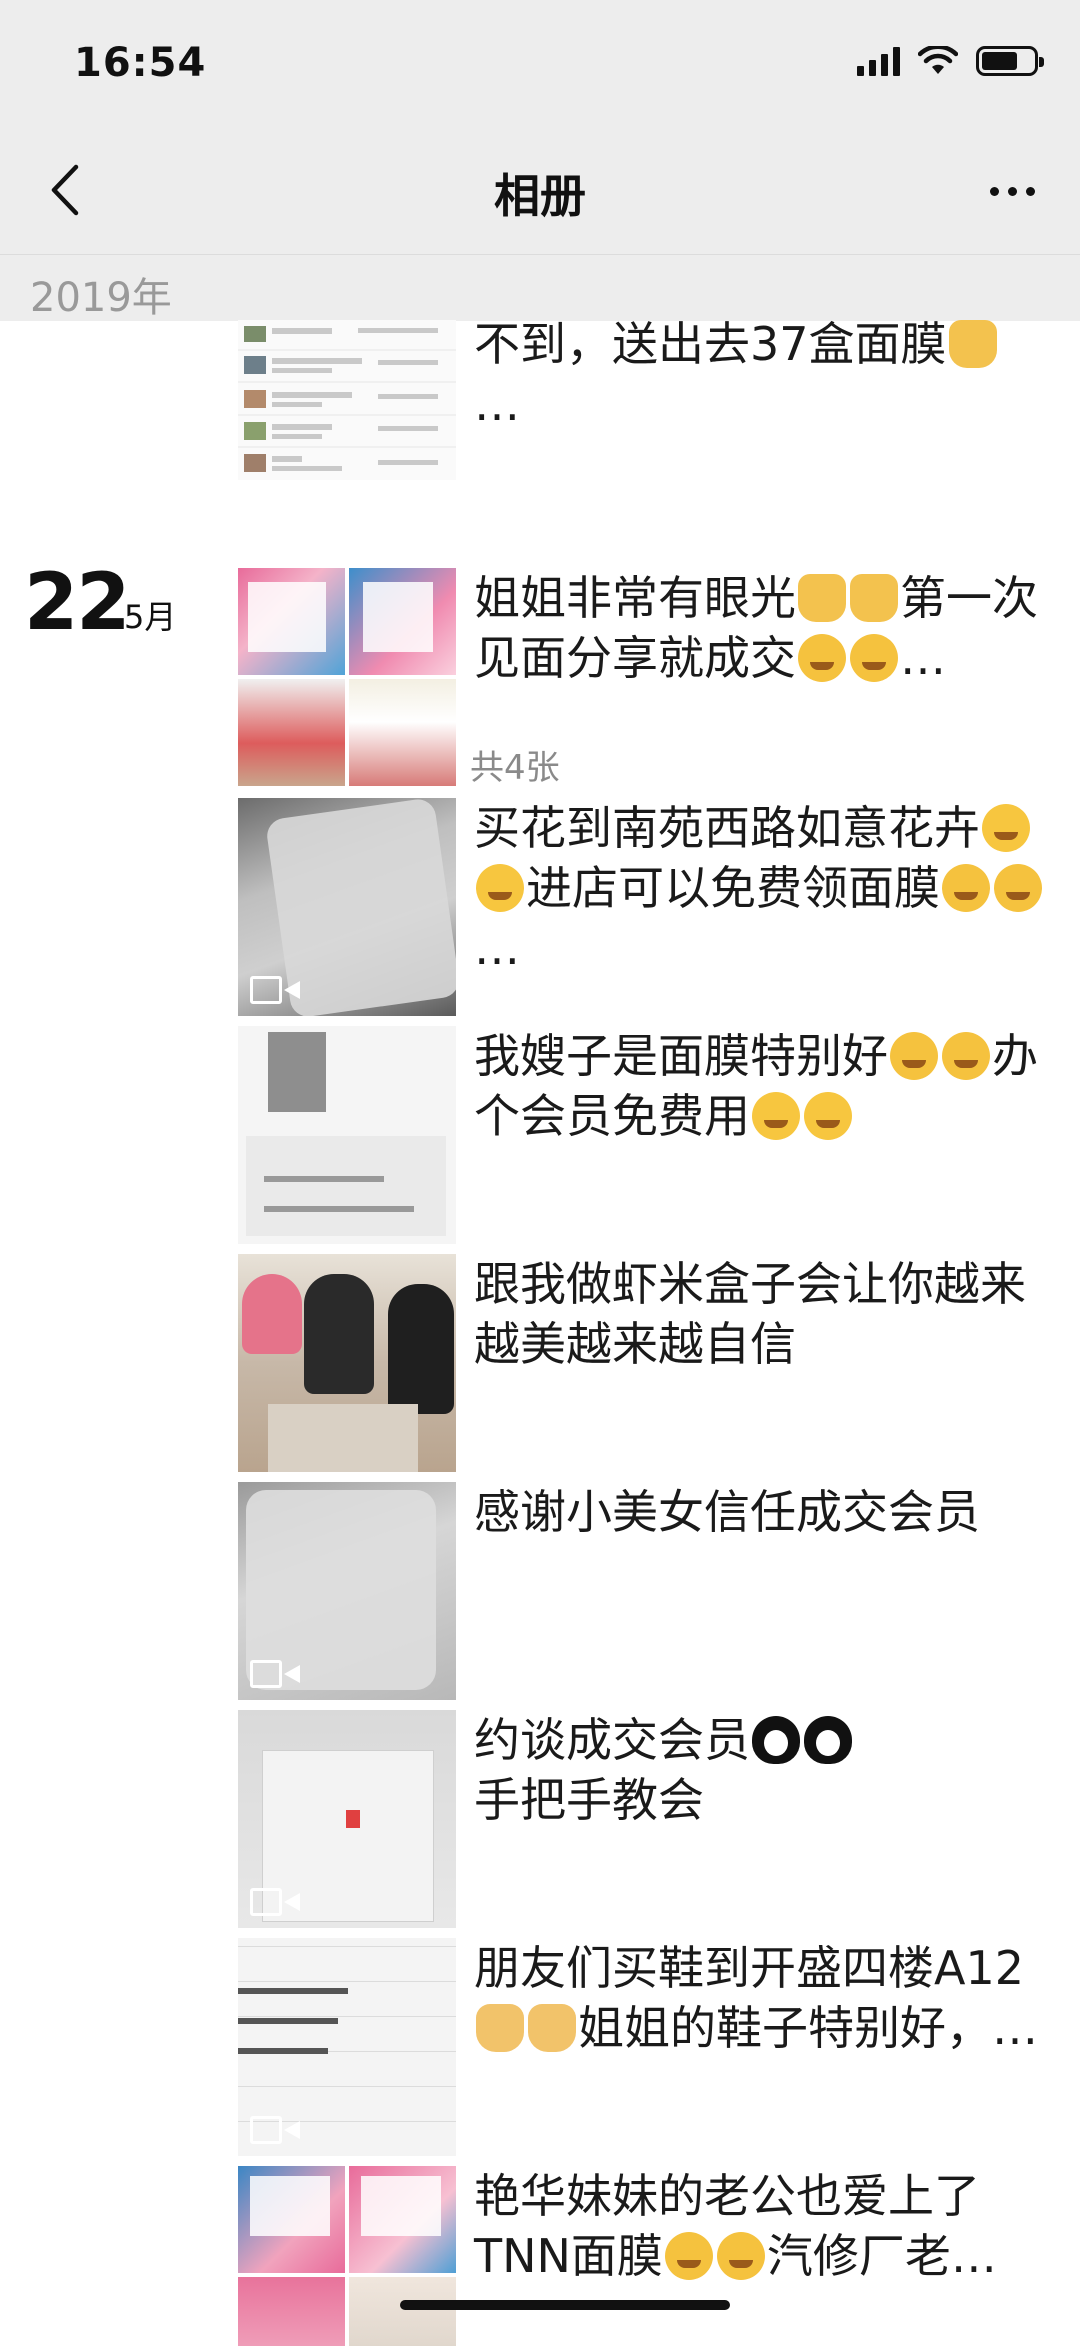 Image resolution: width=1080 pixels, height=2346 pixels. I want to click on status-time: 16:54, so click(140, 63).